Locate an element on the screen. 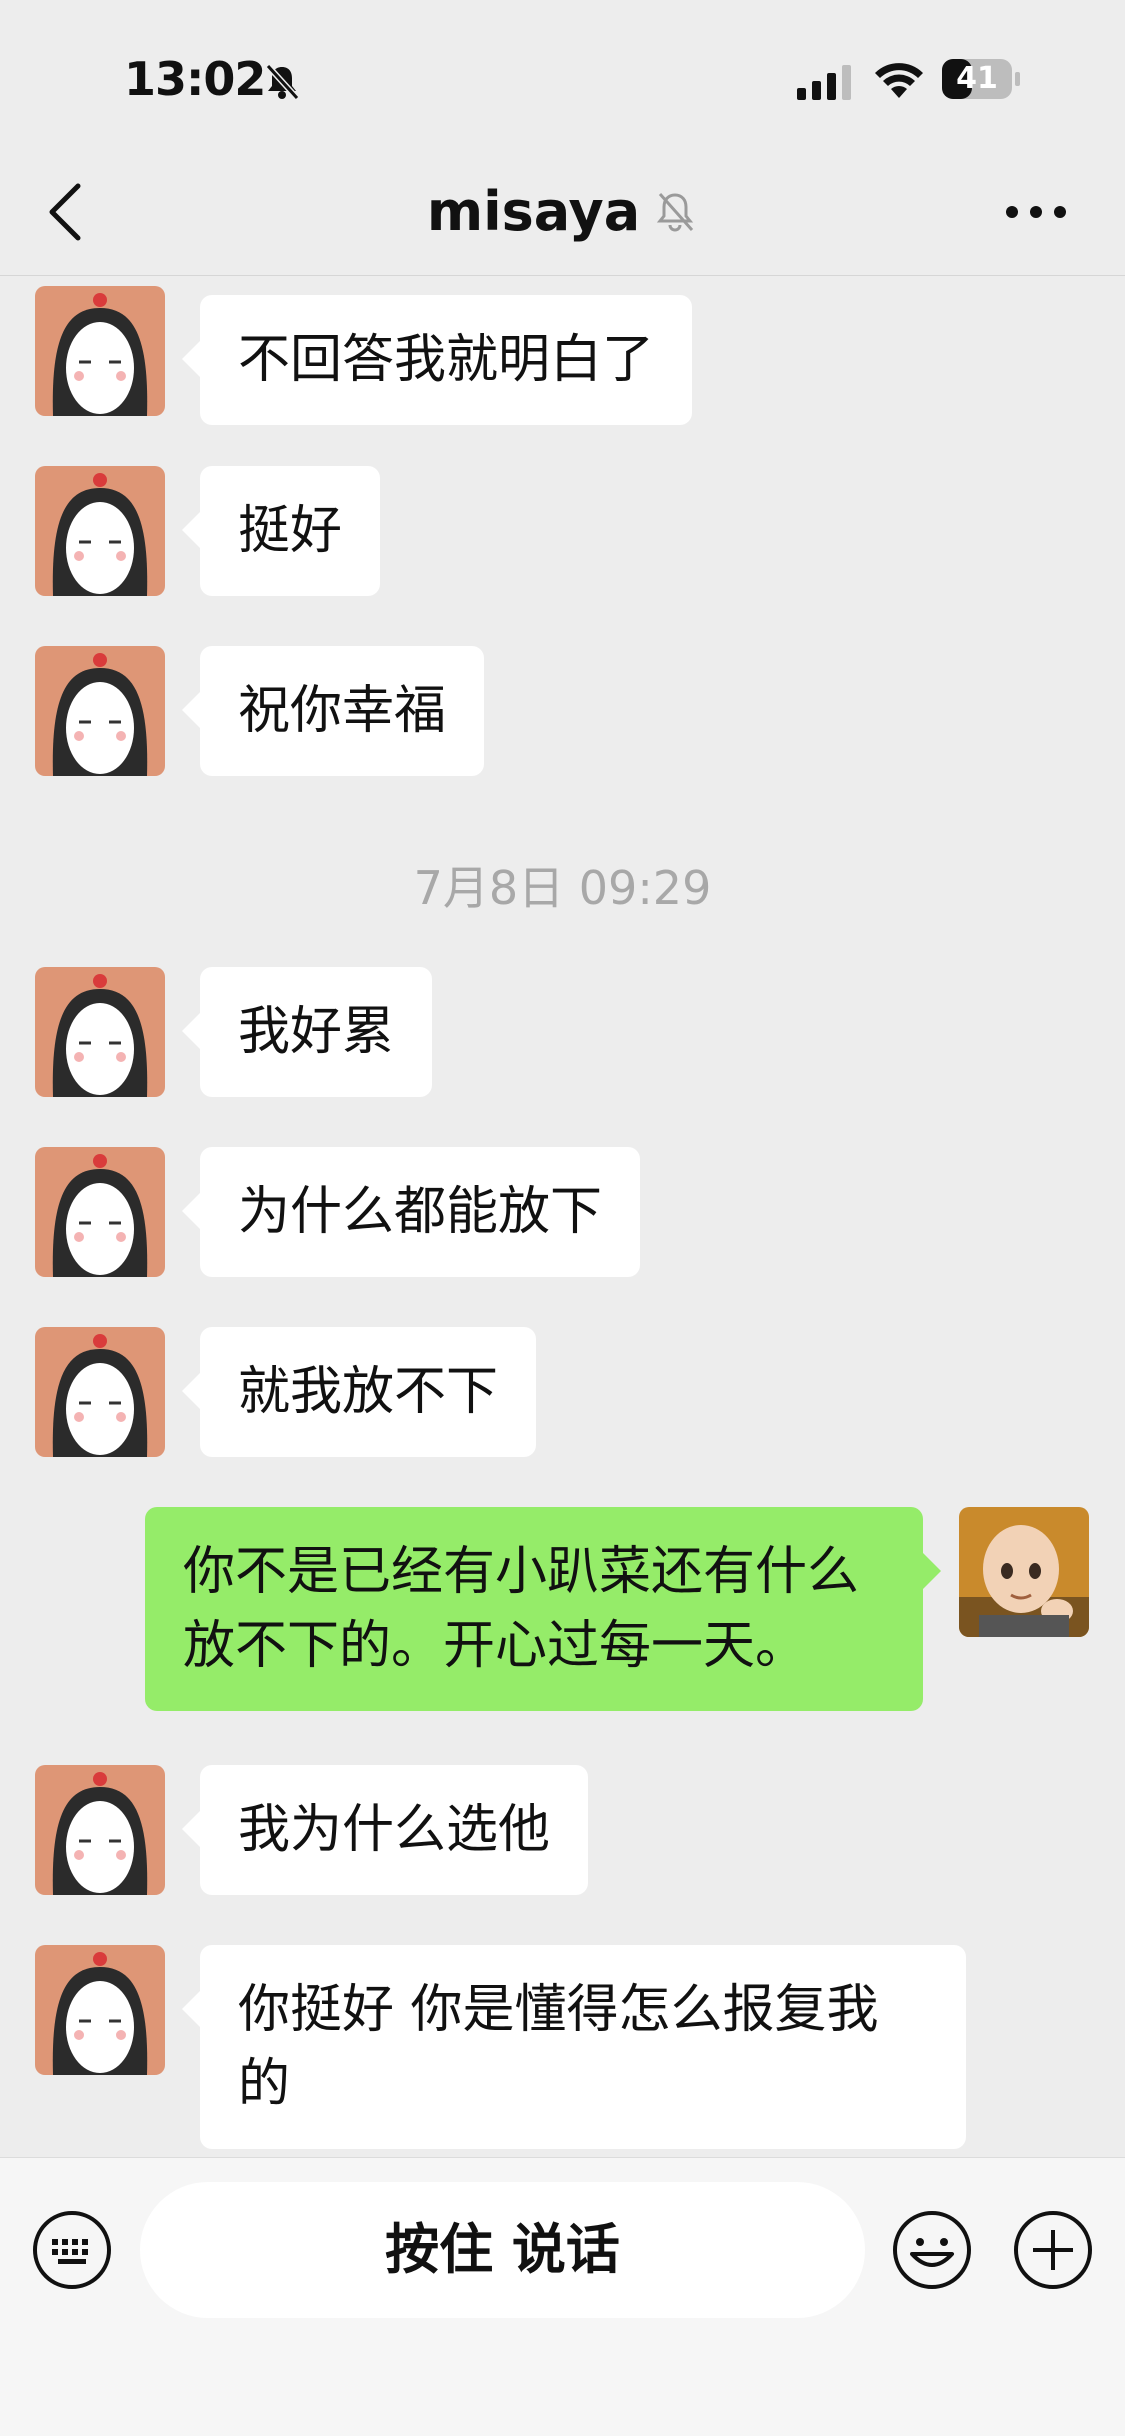 This screenshot has width=1125, height=2436. my-avatar is located at coordinates (1024, 1572).